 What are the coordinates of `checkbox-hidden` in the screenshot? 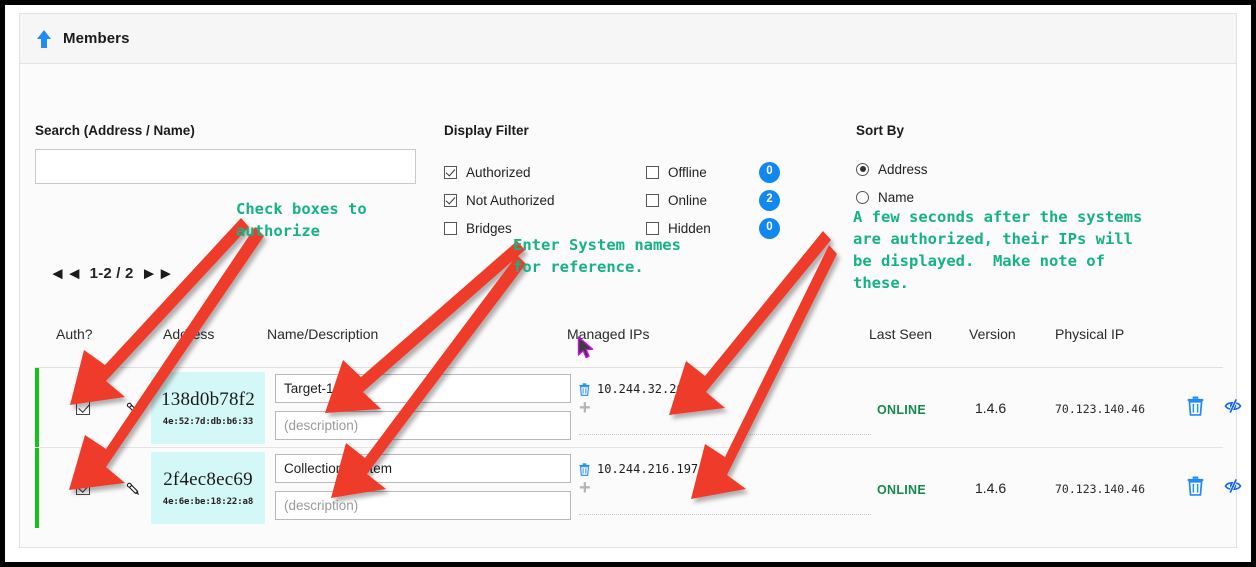 It's located at (652, 228).